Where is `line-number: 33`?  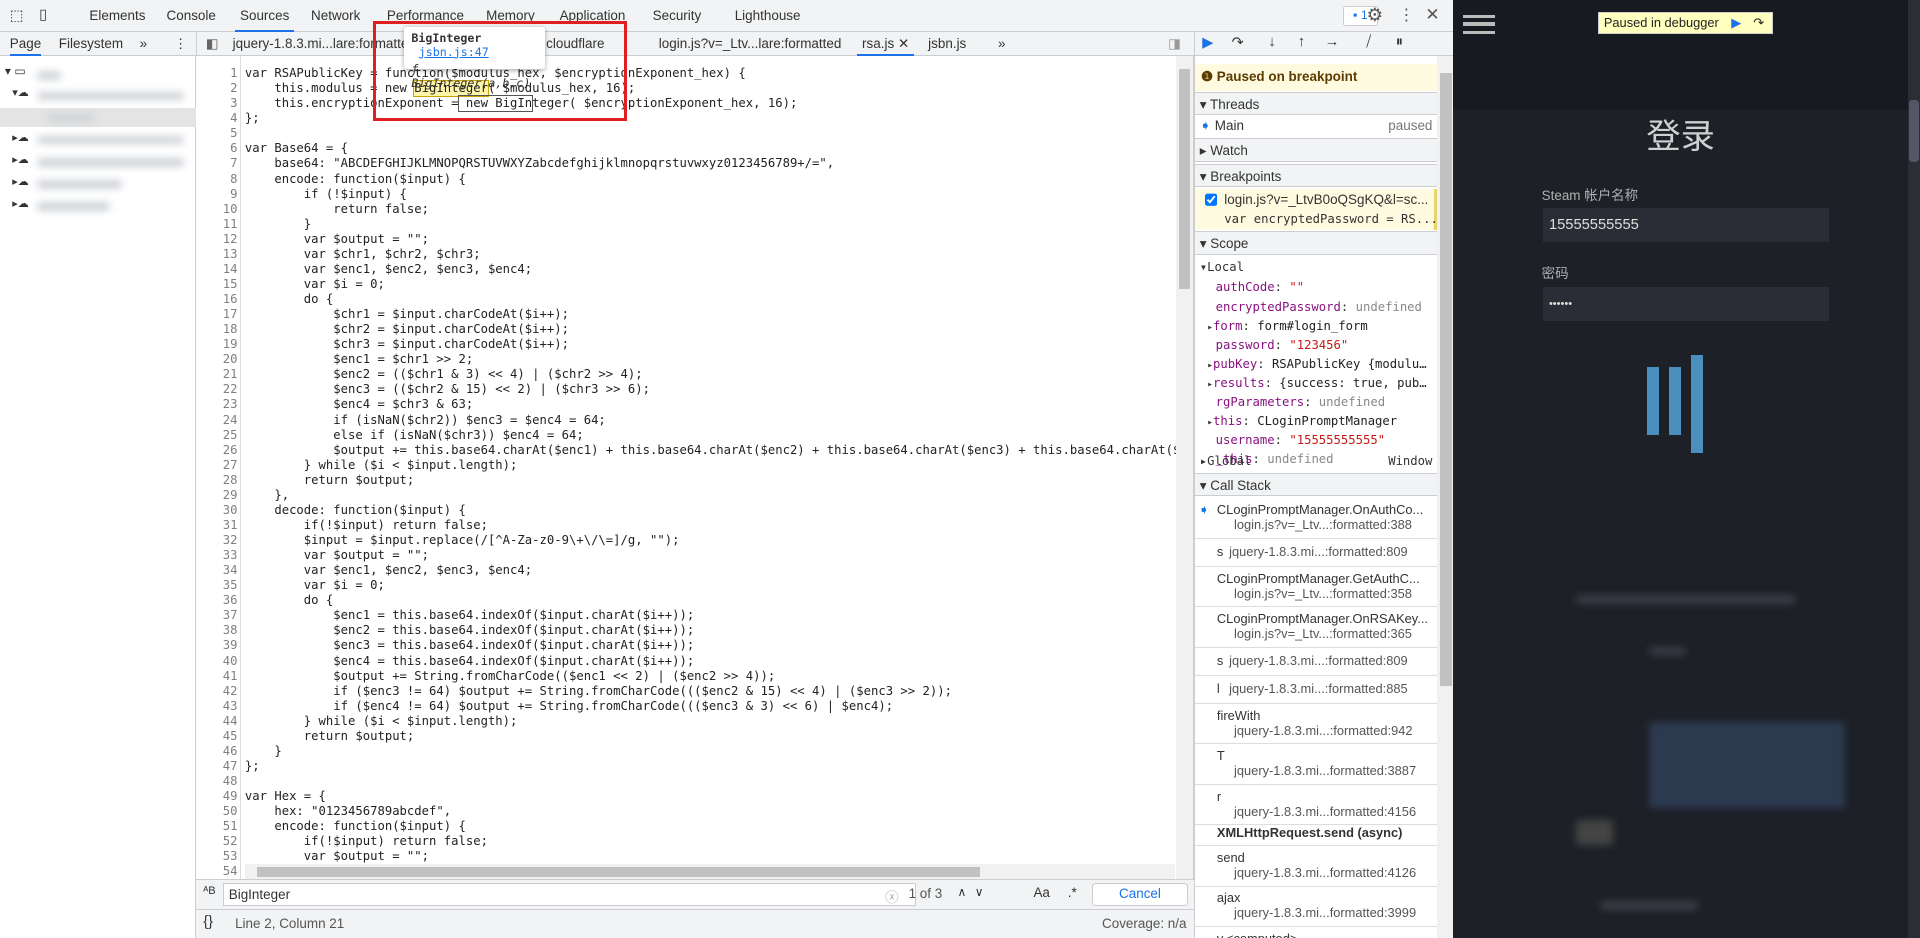
line-number: 33 is located at coordinates (217, 555).